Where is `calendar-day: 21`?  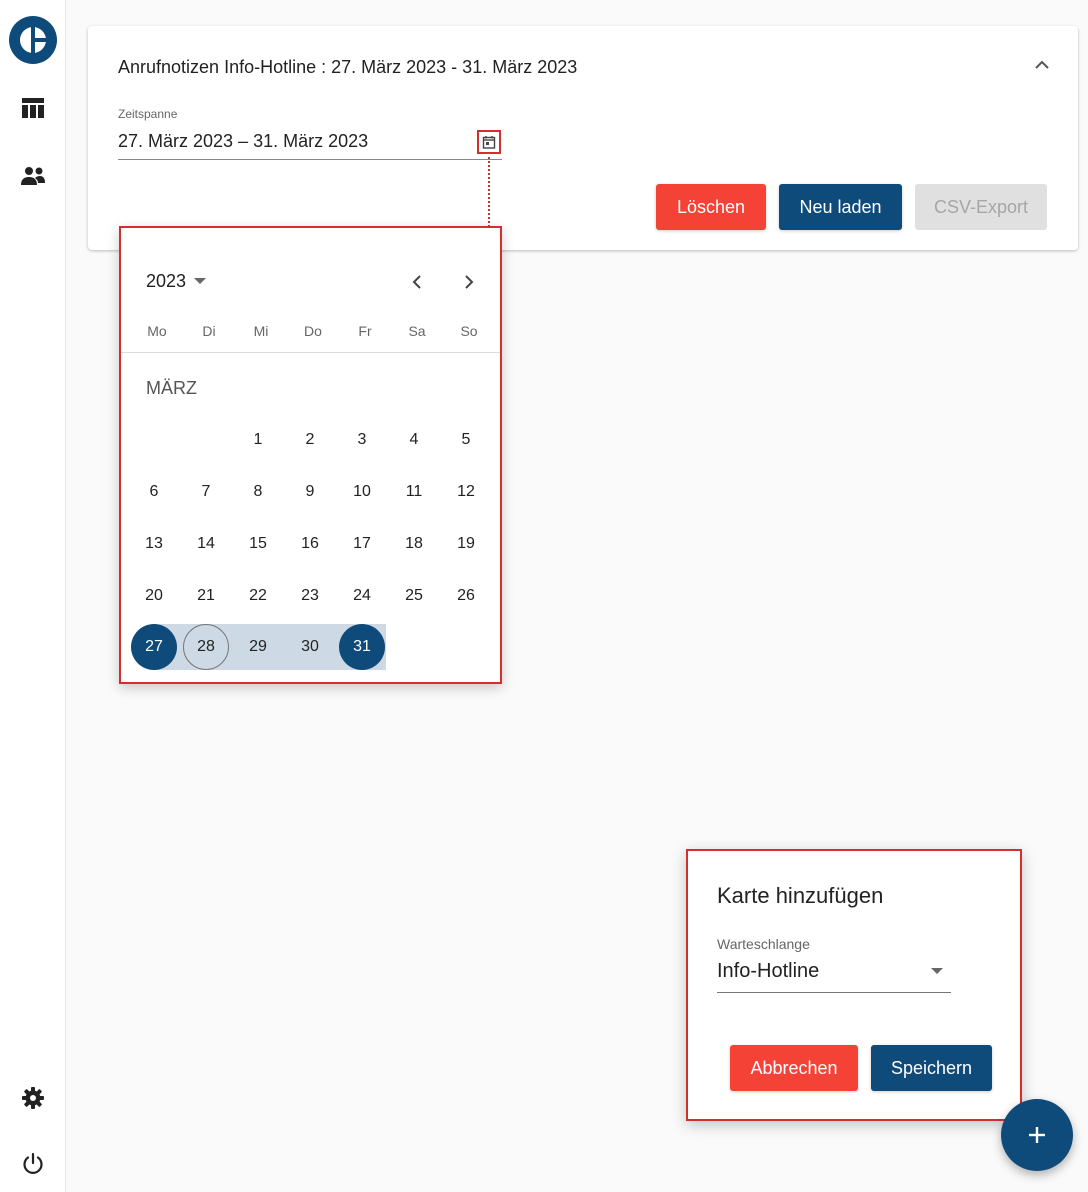 calendar-day: 21 is located at coordinates (206, 596).